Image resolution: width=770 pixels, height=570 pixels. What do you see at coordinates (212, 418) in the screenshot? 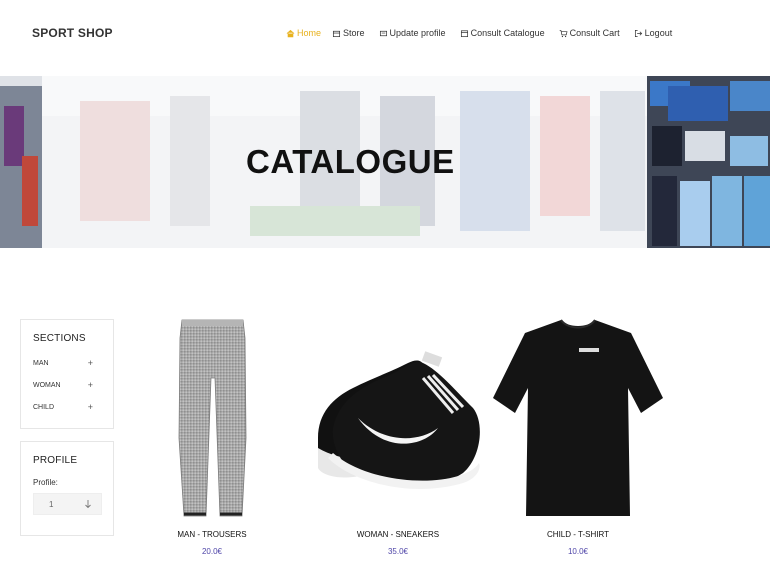
I see `trousers-image` at bounding box center [212, 418].